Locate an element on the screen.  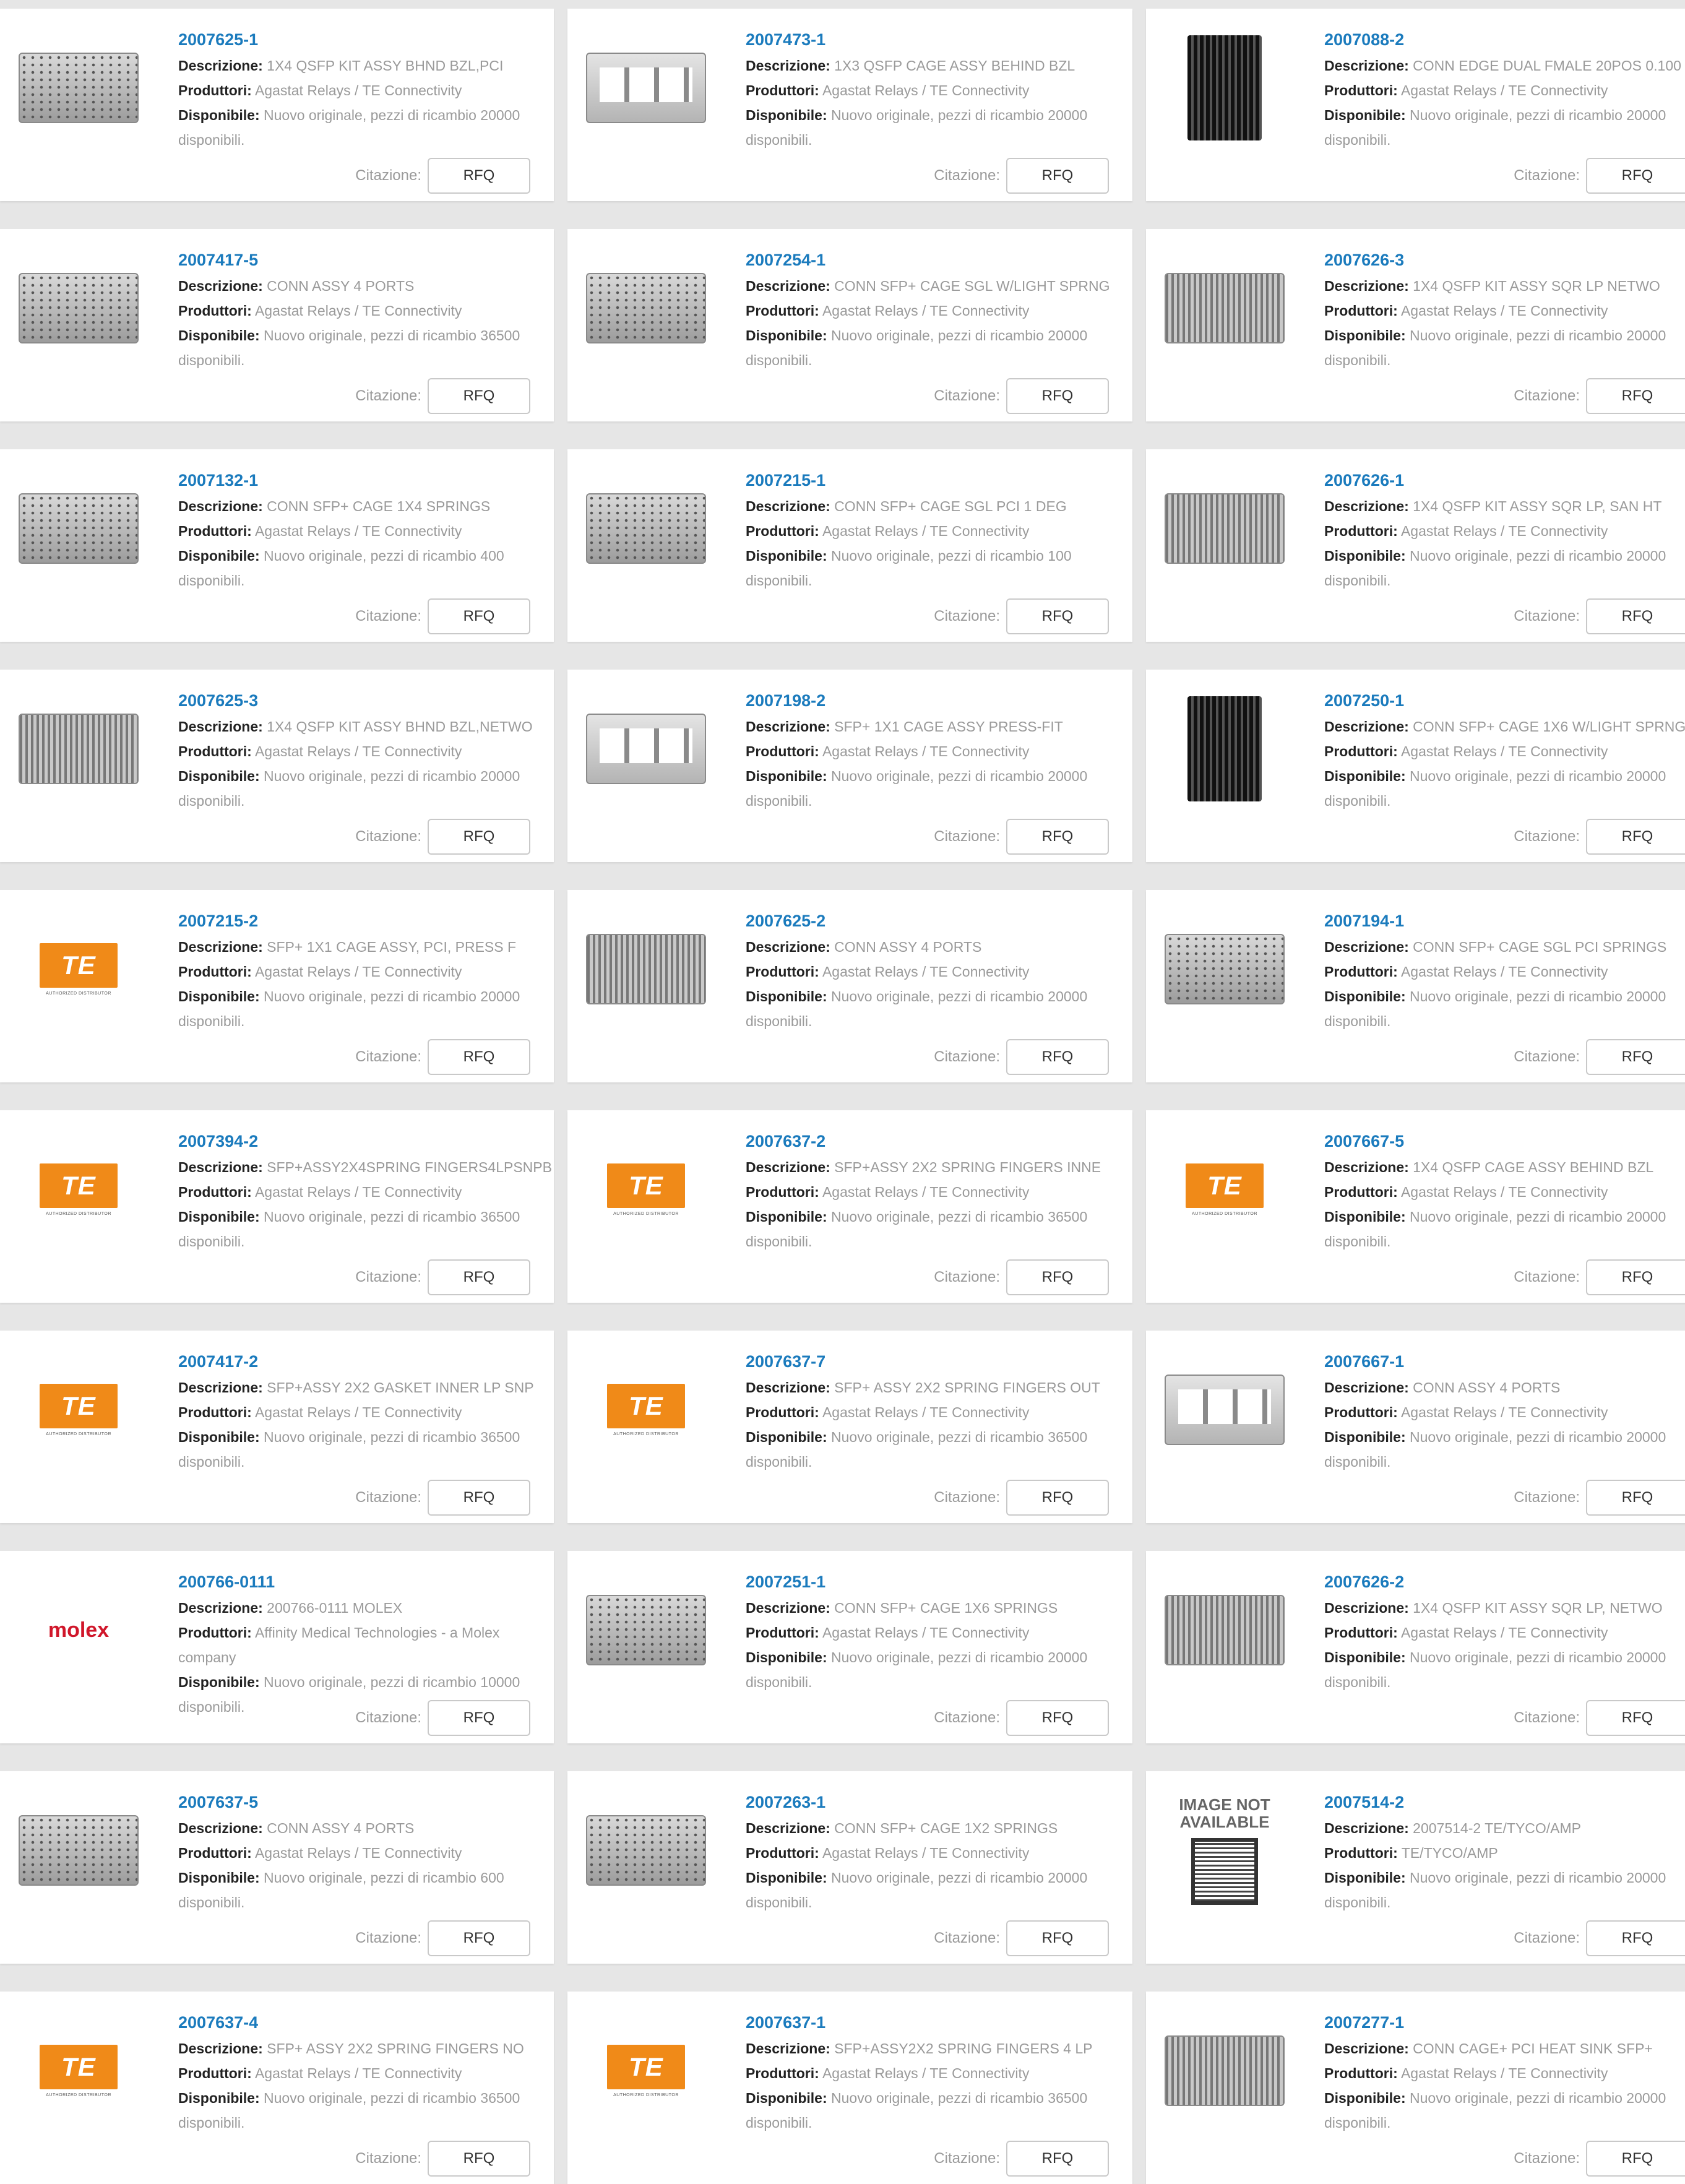
part-number-link: 200766-0111 is located at coordinates (366, 1582).